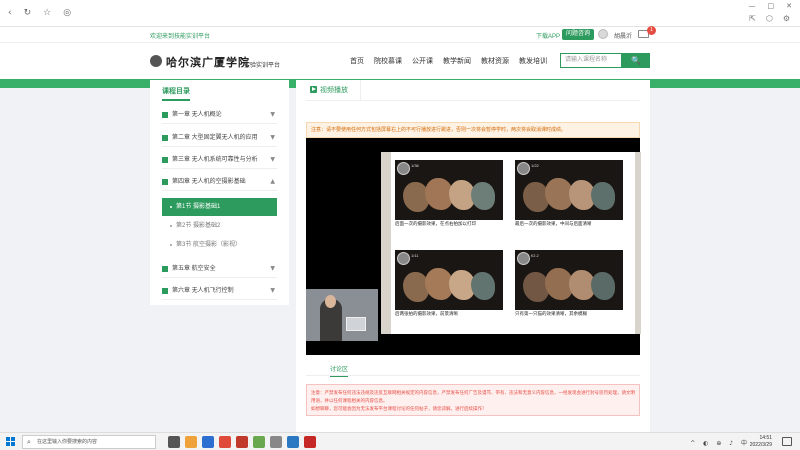  What do you see at coordinates (761, 442) in the screenshot?
I see `taskbar-clock: 14:51 2022/3/29` at bounding box center [761, 442].